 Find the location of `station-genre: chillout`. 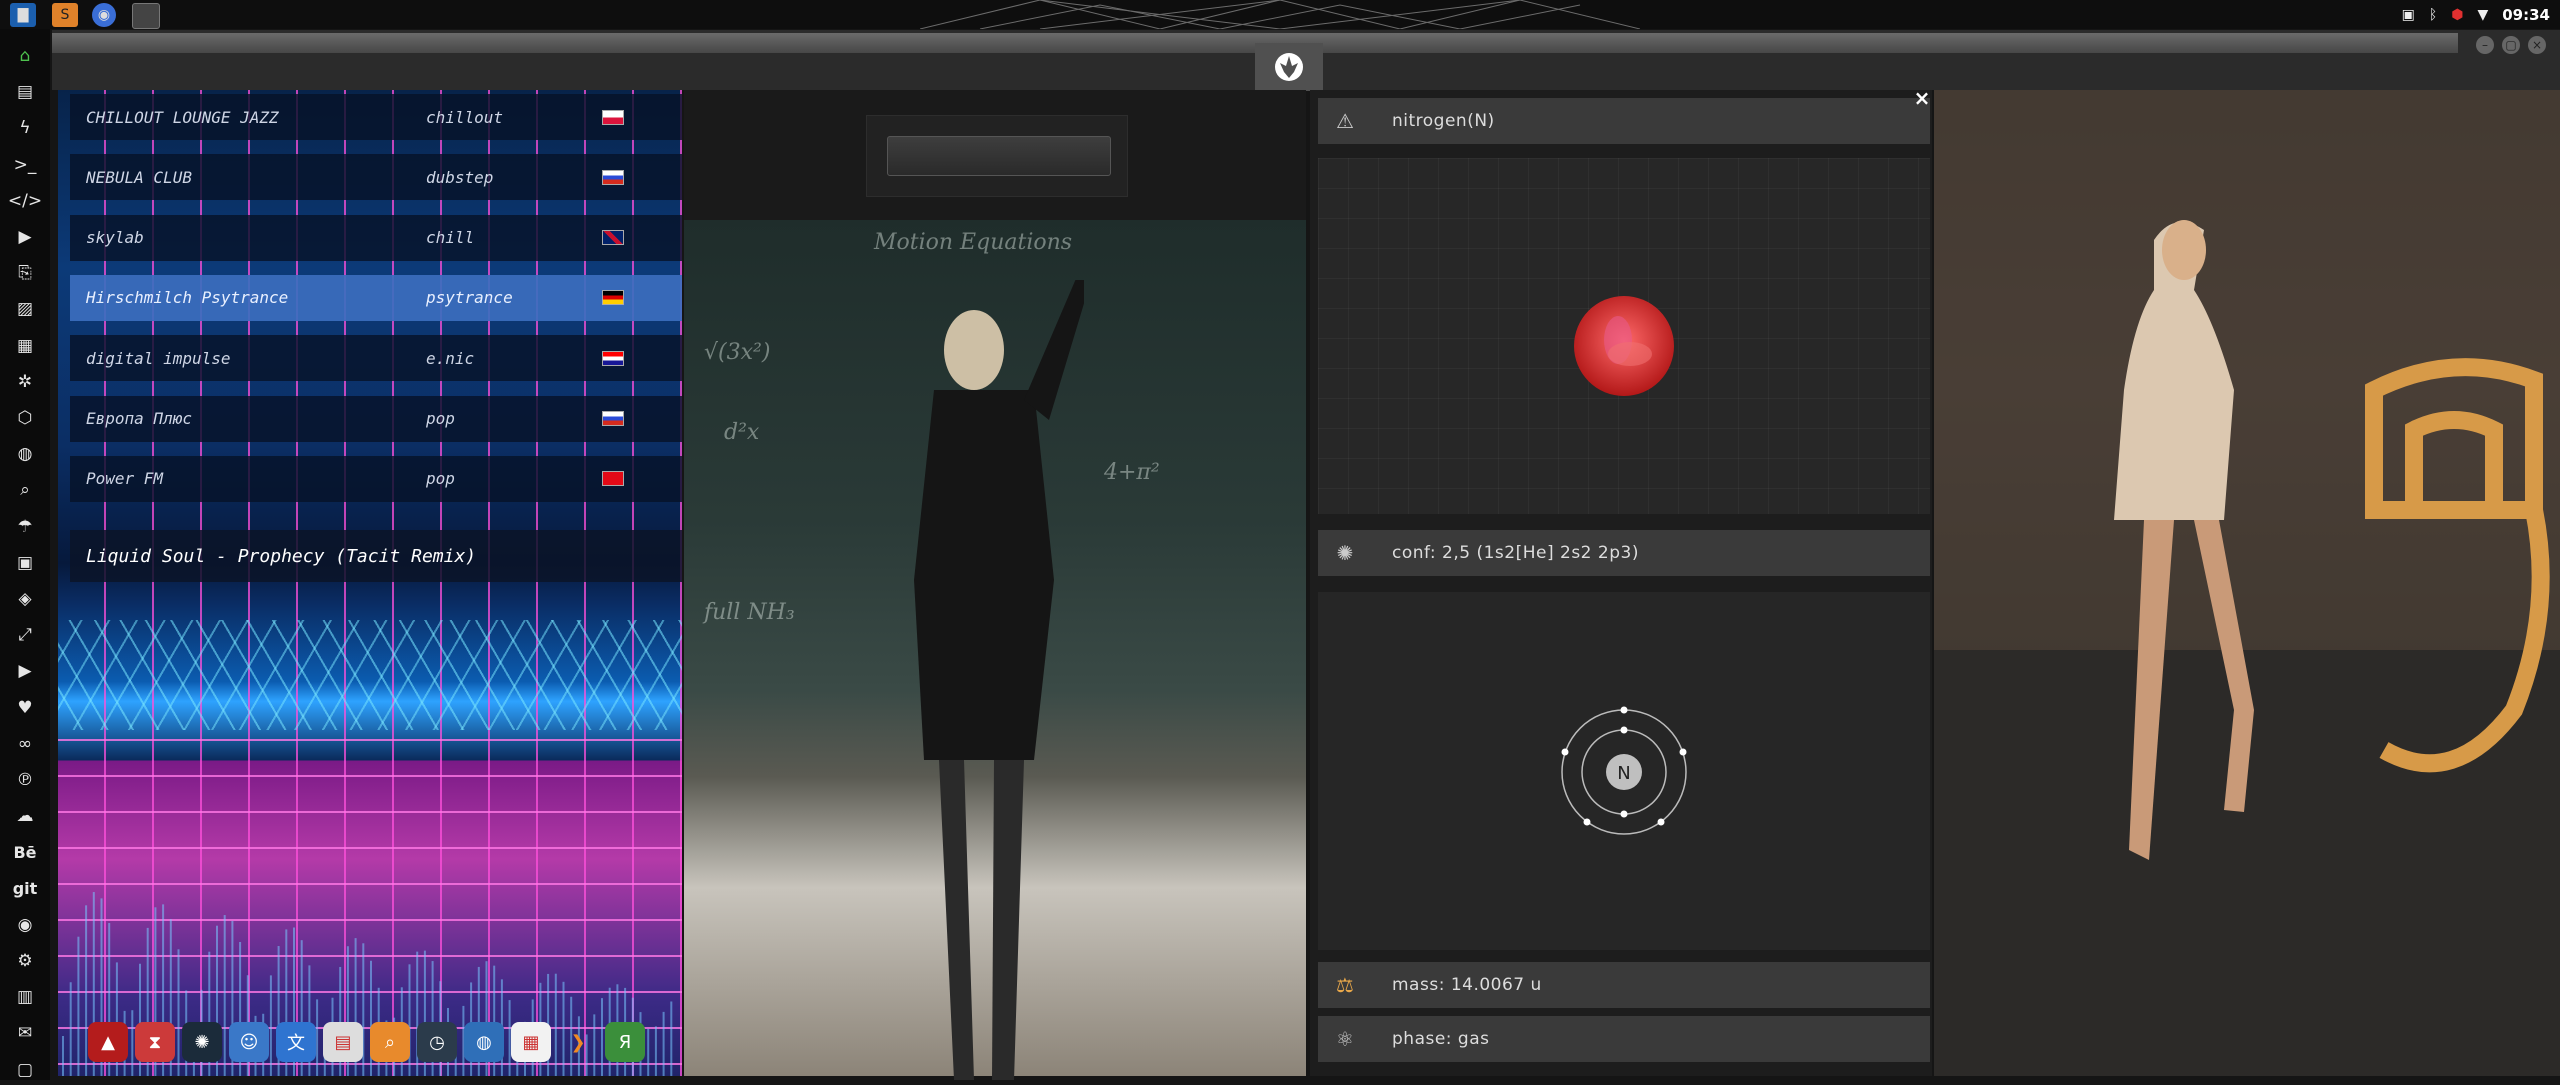

station-genre: chillout is located at coordinates (465, 117).